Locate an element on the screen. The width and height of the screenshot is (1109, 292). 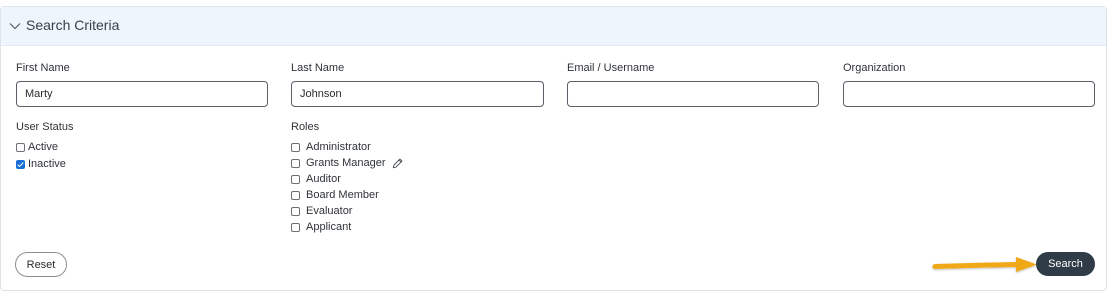
pencil-icon is located at coordinates (397, 163).